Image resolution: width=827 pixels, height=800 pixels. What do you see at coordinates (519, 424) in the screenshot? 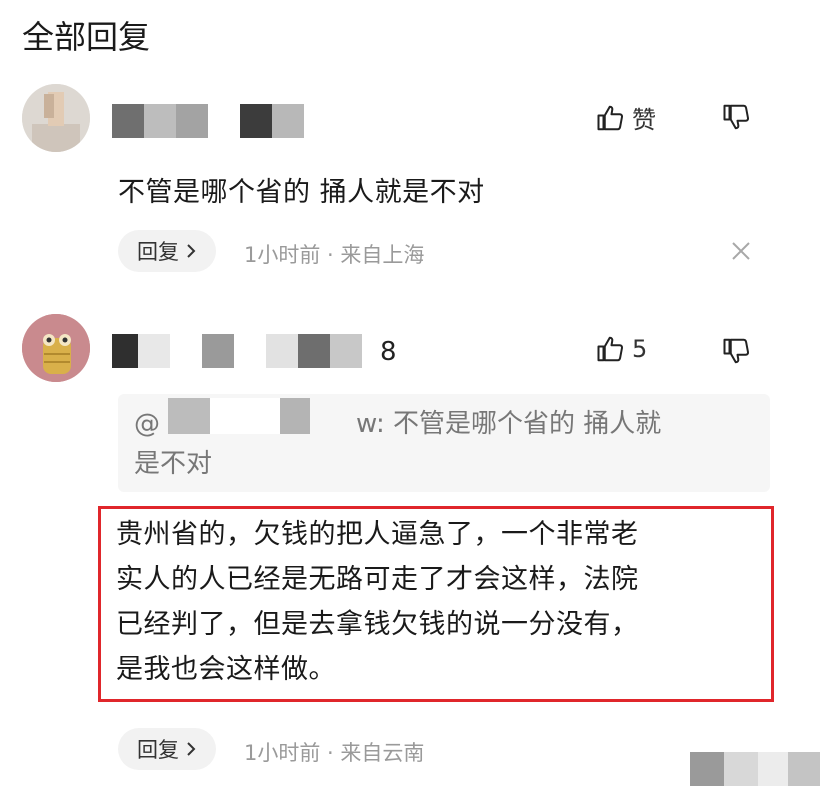
I see `quote-text-line: : 不管是哪个省的 捅人就` at bounding box center [519, 424].